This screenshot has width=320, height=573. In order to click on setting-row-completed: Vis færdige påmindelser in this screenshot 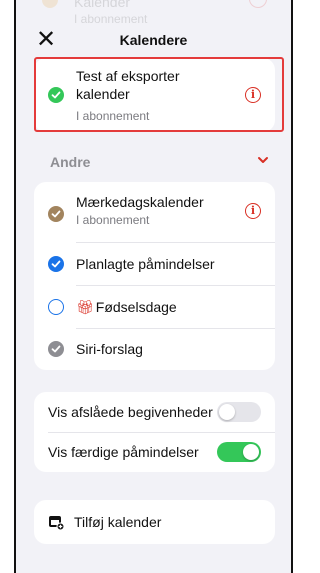, I will do `click(154, 452)`.